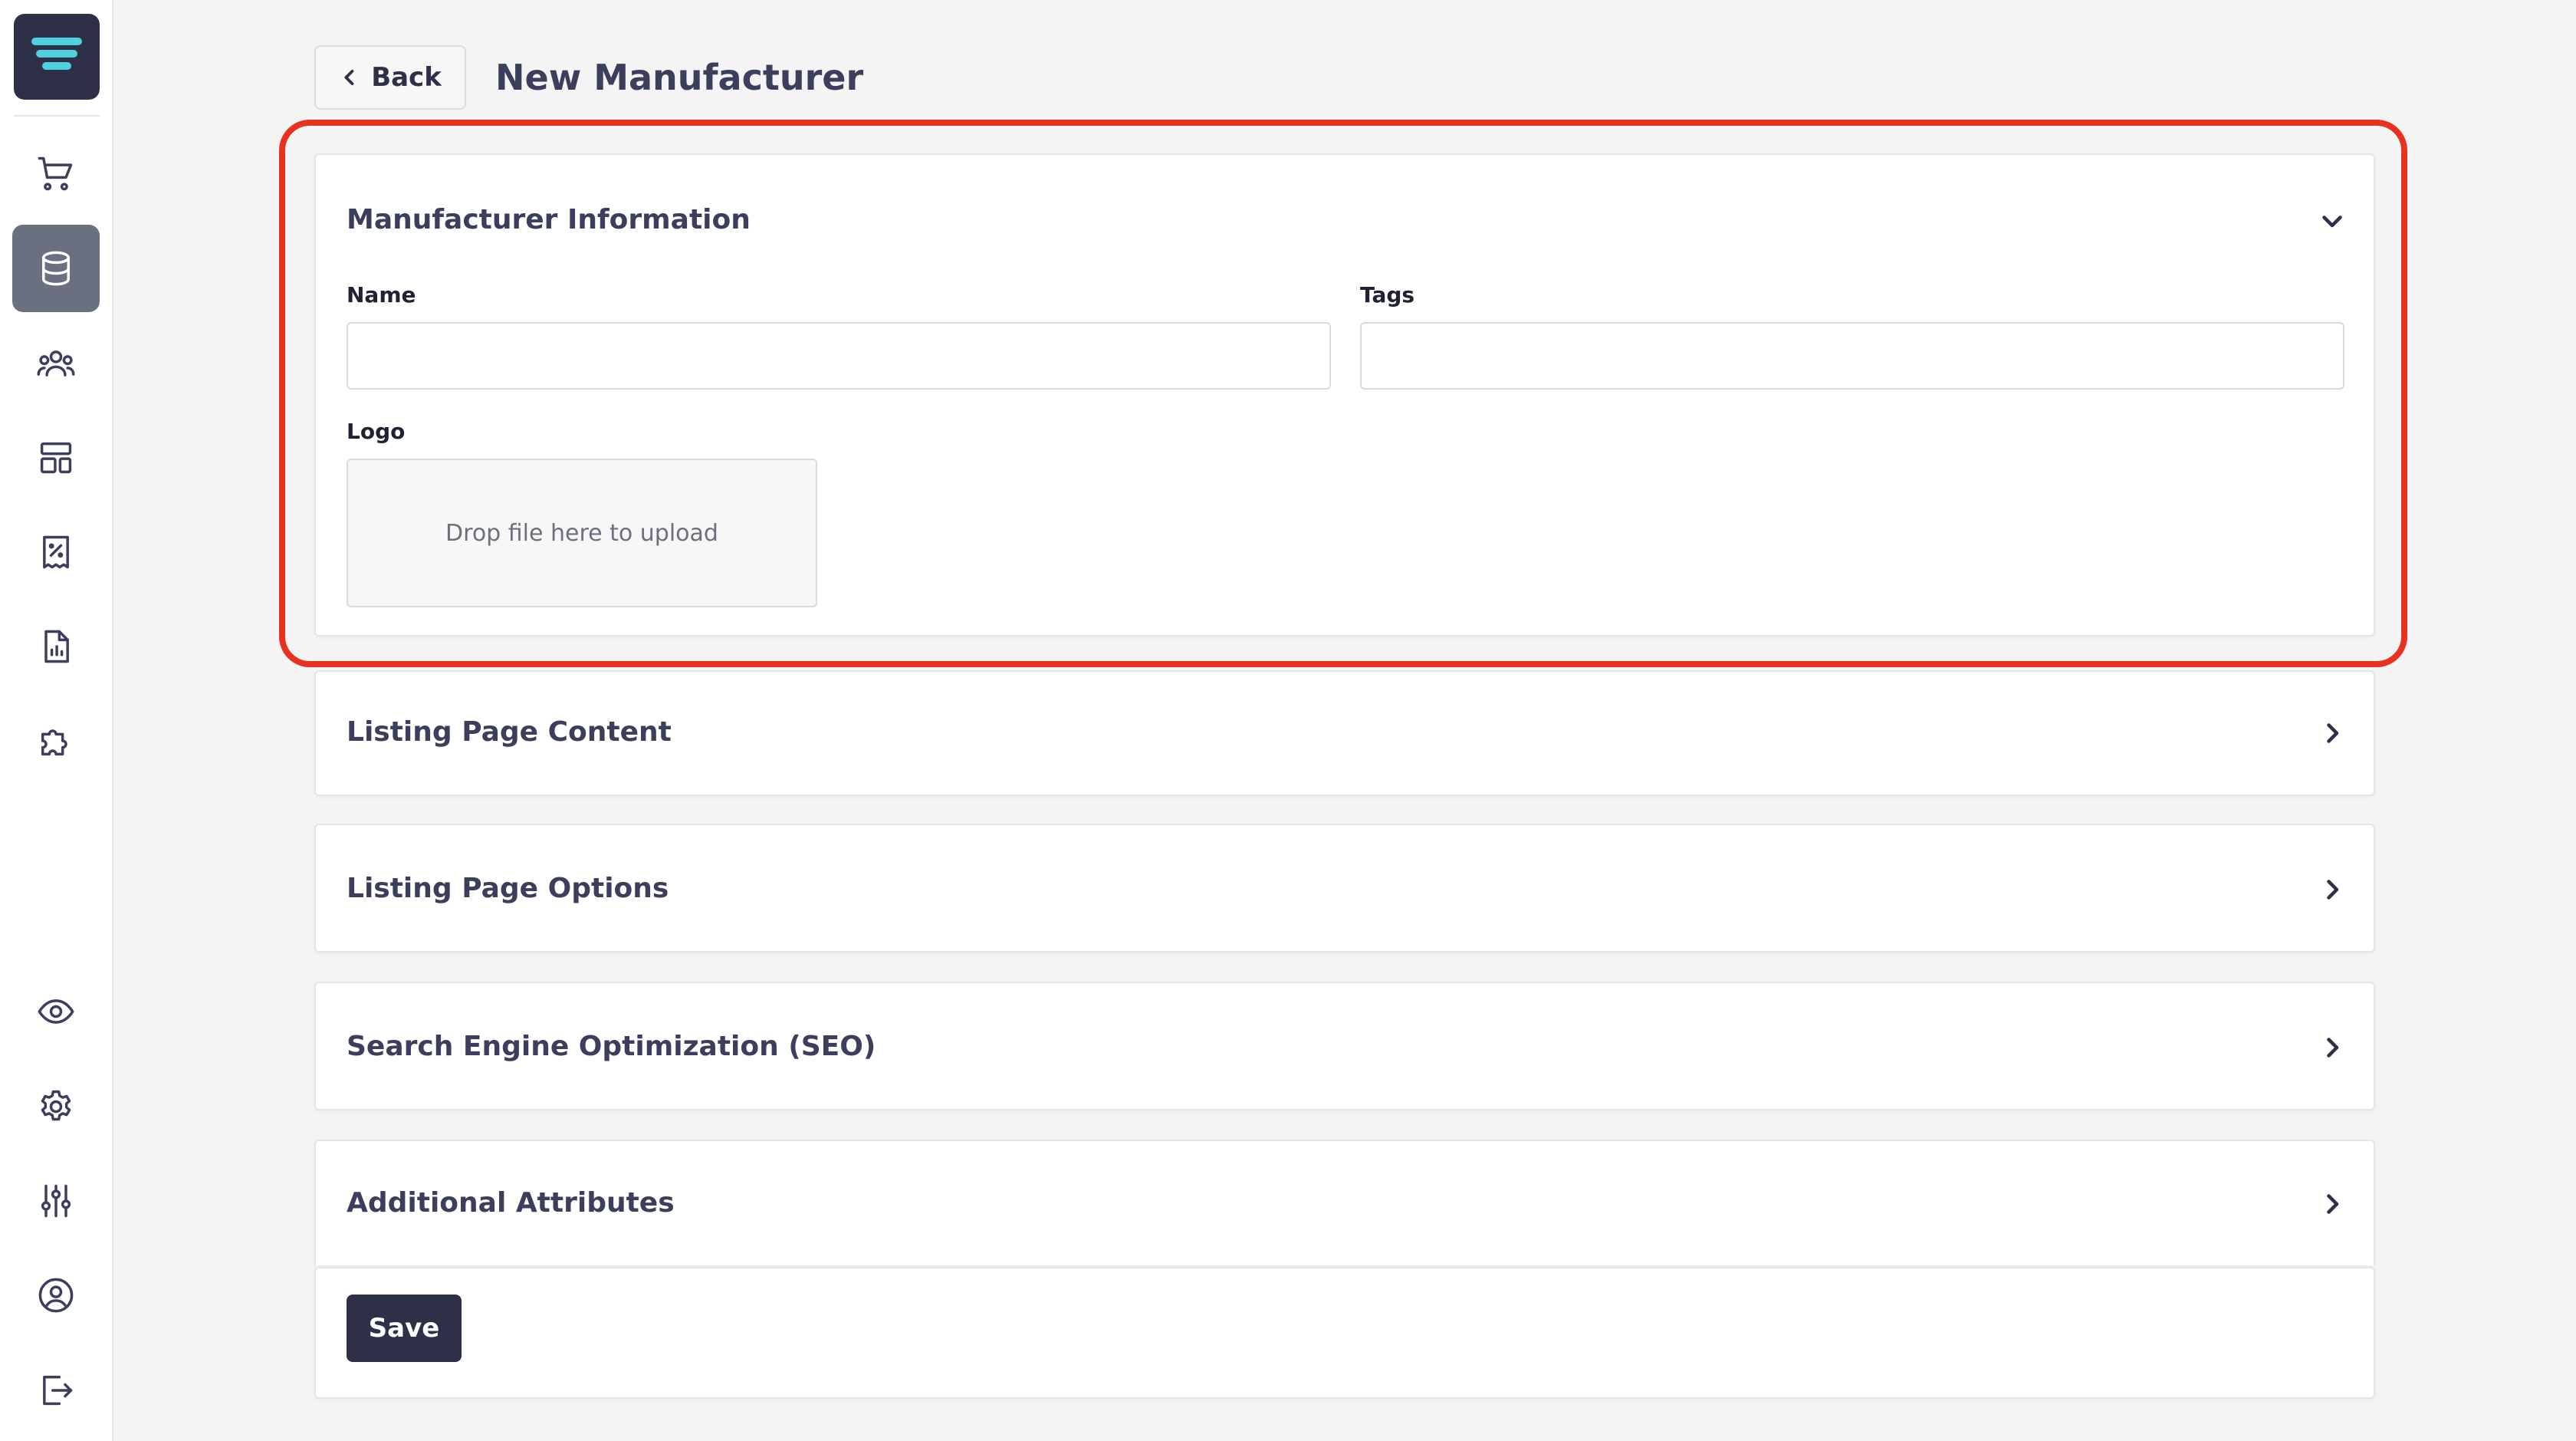  I want to click on sidebar-item-logout, so click(56, 1390).